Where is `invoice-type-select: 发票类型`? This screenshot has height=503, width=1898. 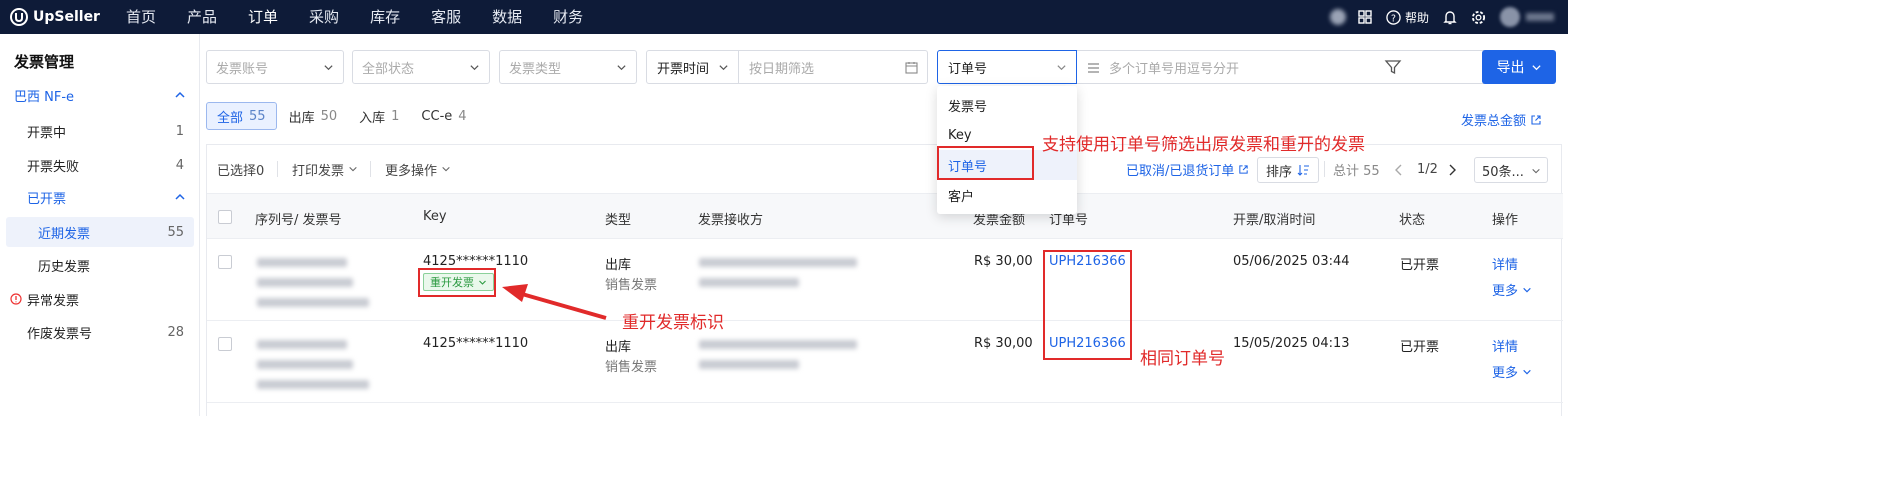
invoice-type-select: 发票类型 is located at coordinates (568, 67).